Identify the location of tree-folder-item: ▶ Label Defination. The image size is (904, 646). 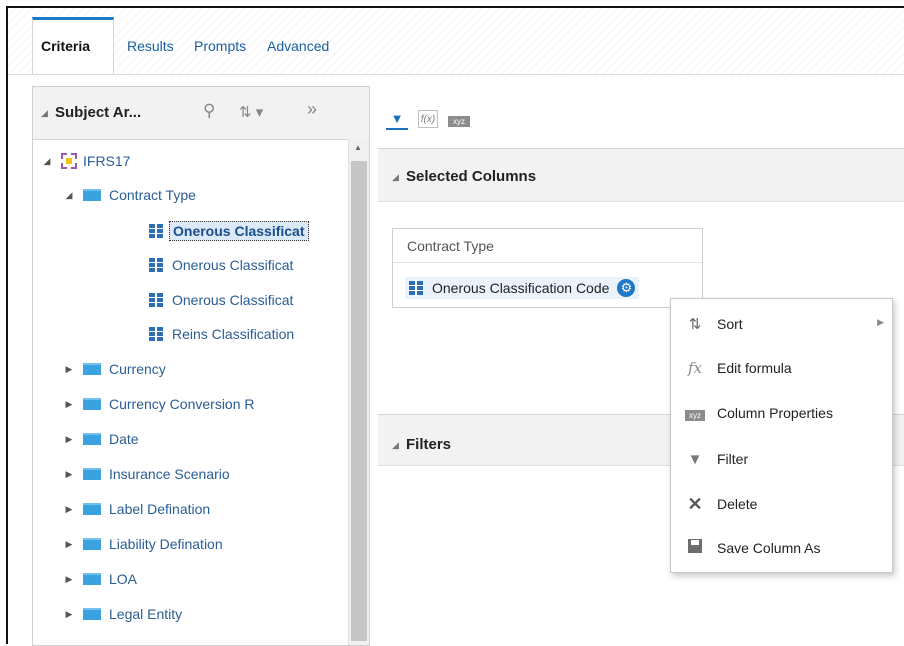
(137, 509).